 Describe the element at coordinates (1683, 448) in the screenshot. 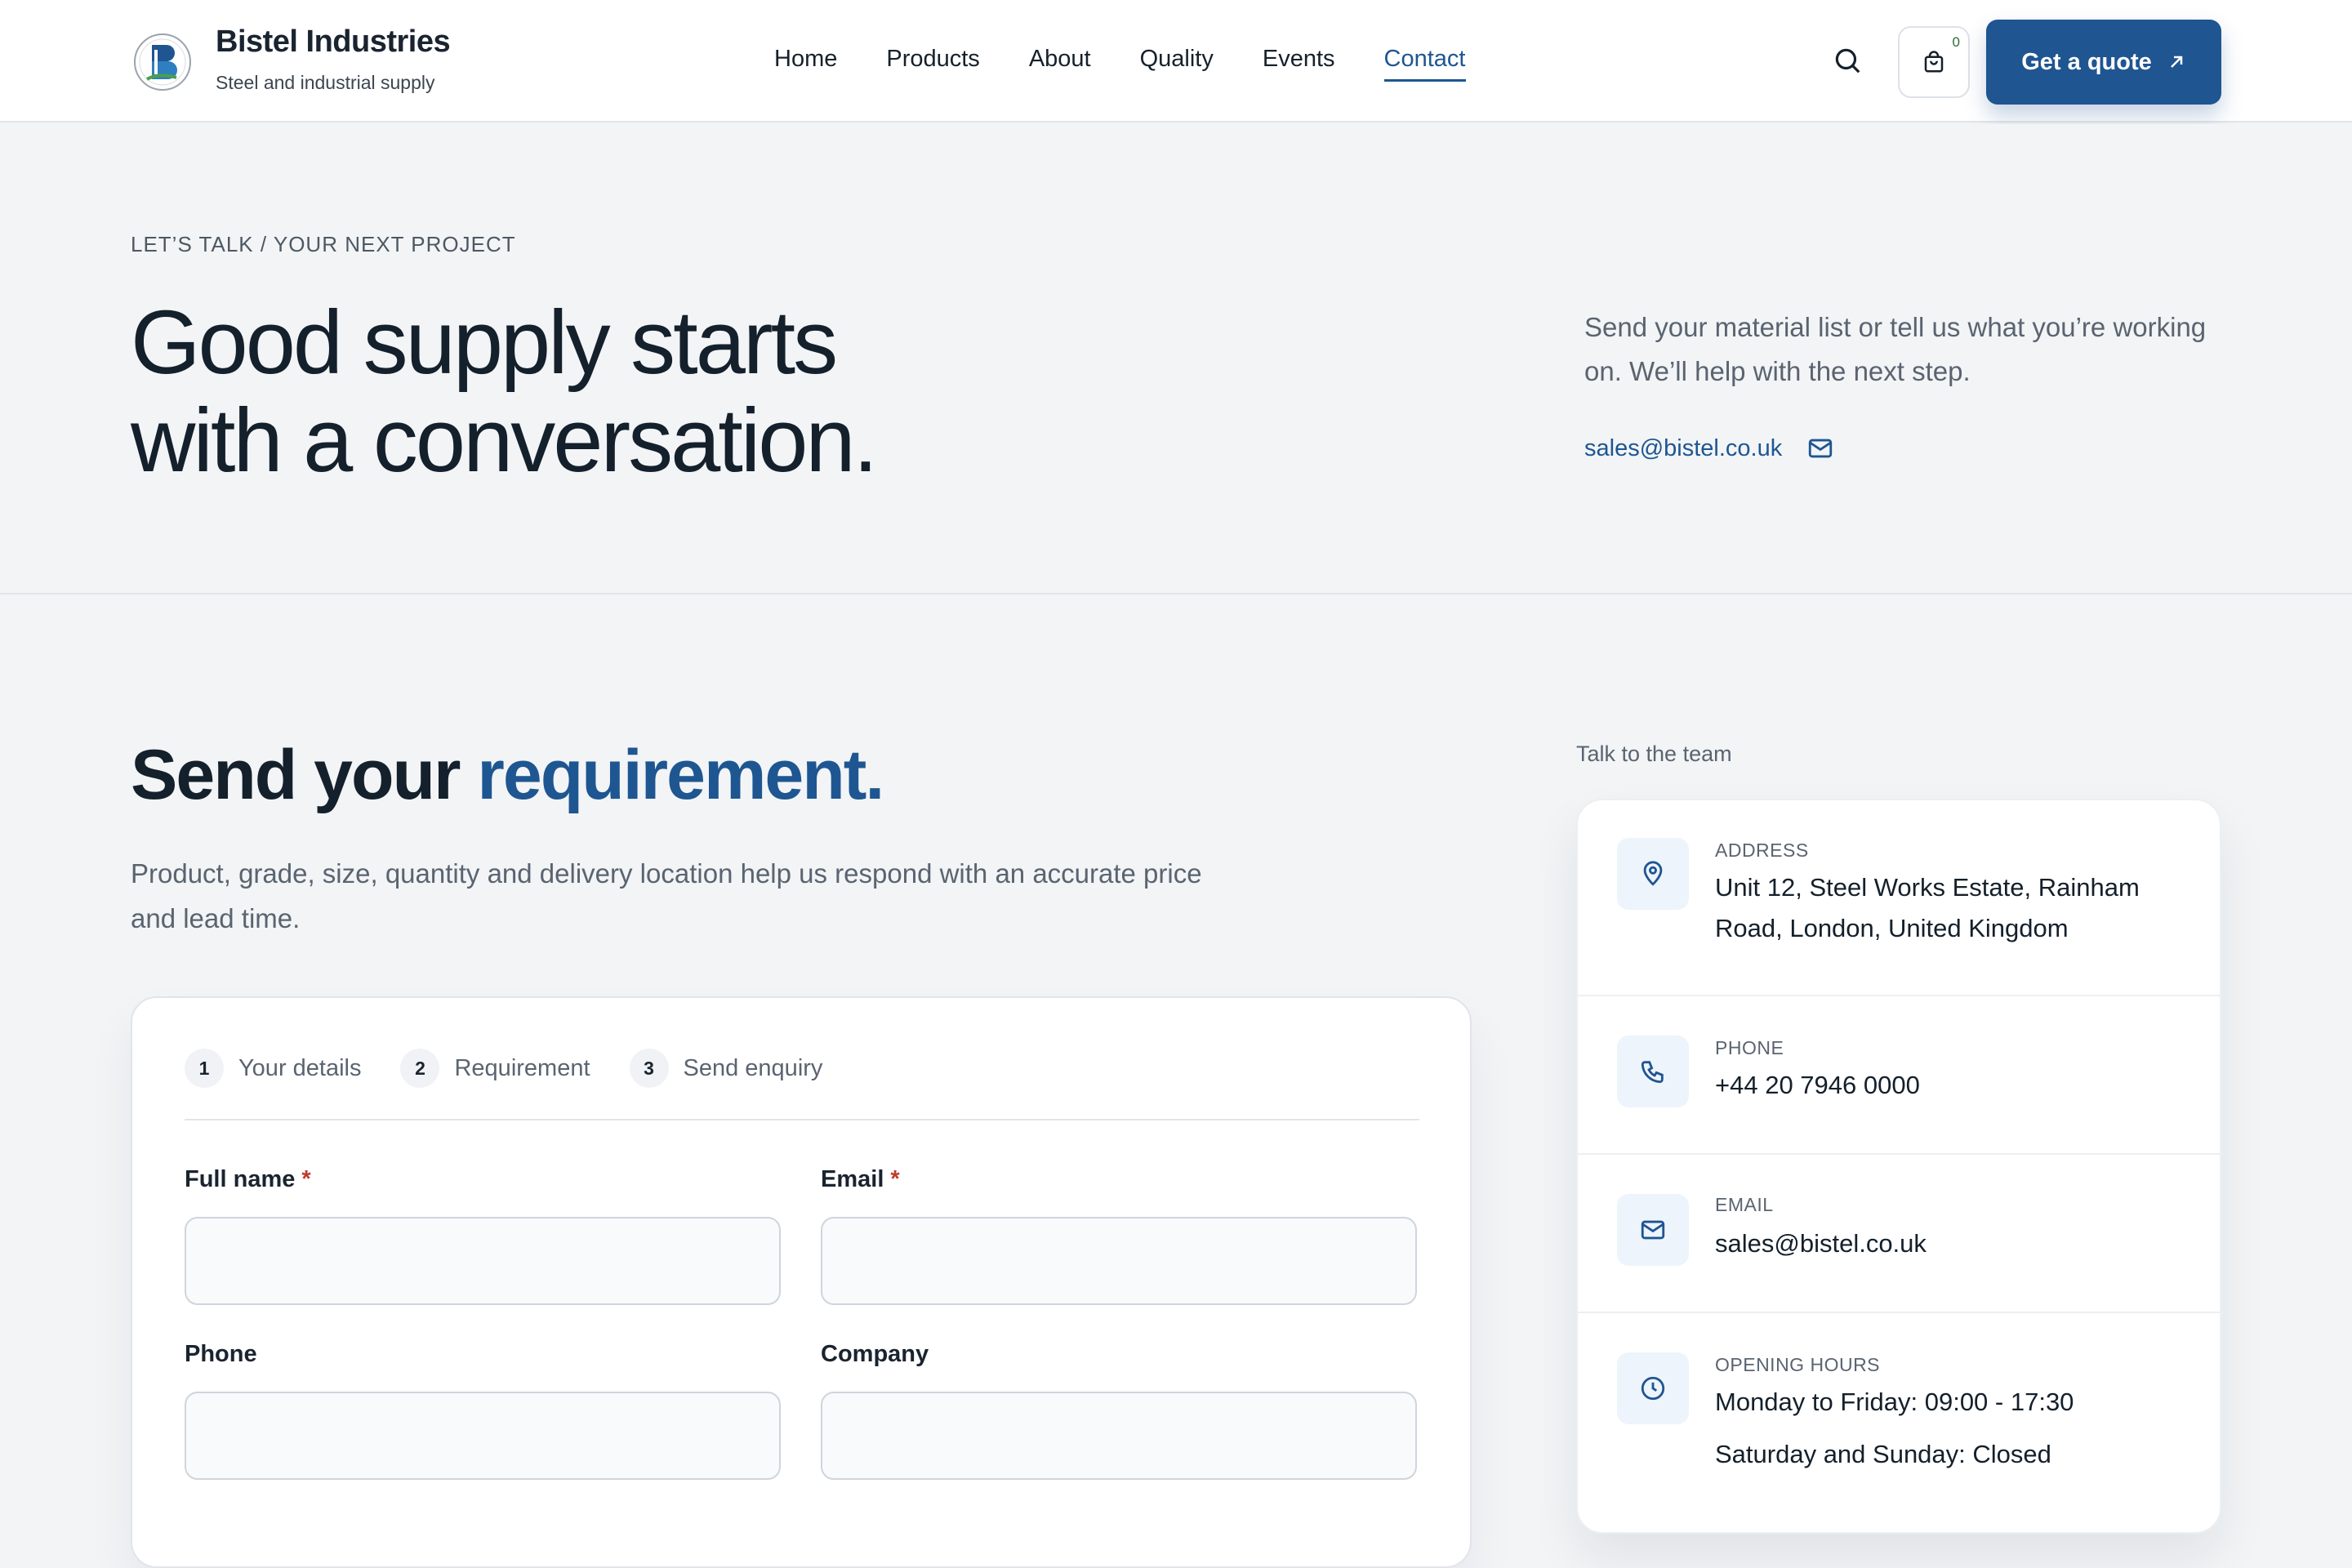

I see `hero-email-text: sales@bistel.co.uk` at that location.